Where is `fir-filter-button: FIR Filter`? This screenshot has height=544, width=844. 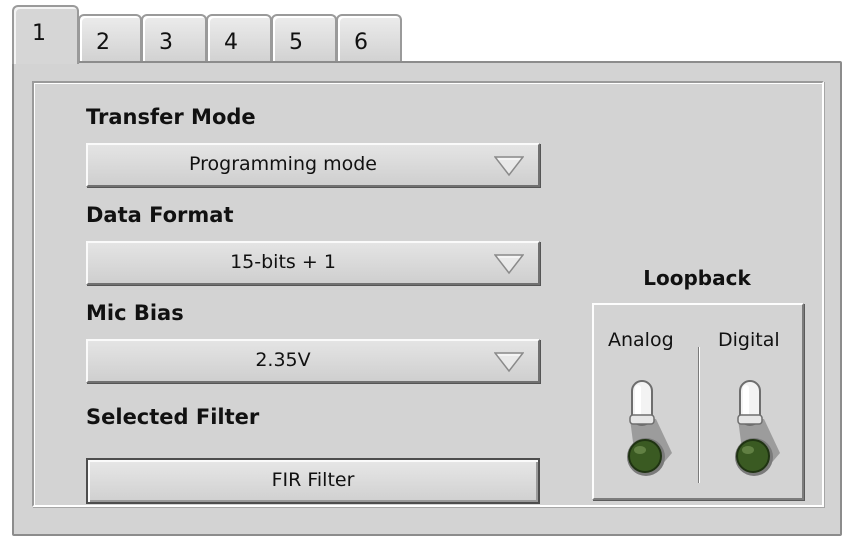 fir-filter-button: FIR Filter is located at coordinates (313, 481).